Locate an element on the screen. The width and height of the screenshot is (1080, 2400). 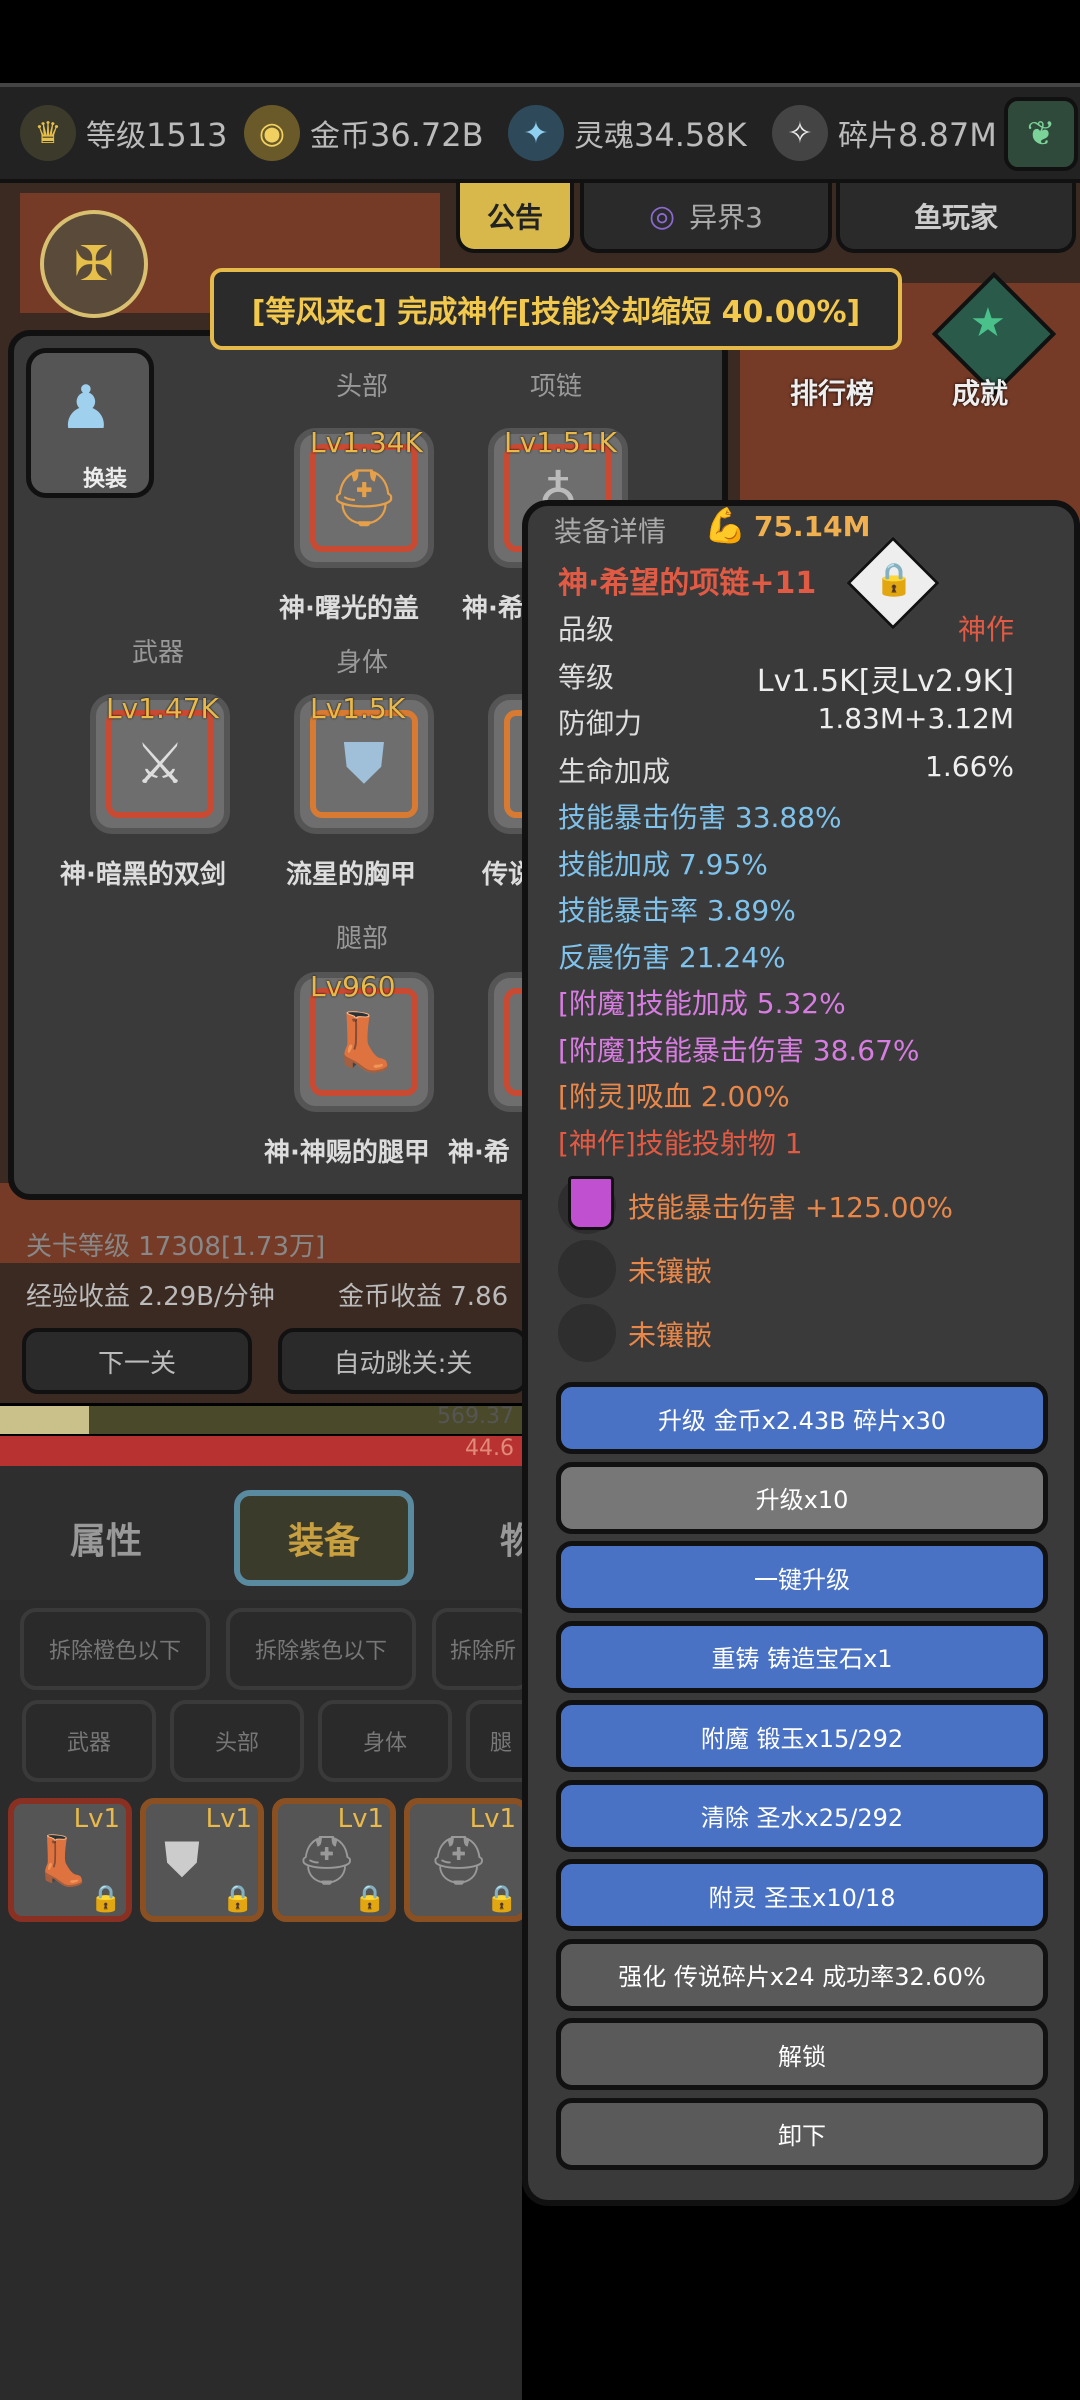
upgrade-button: 升级 金币x2.43B 碎片x30 is located at coordinates (802, 1418).